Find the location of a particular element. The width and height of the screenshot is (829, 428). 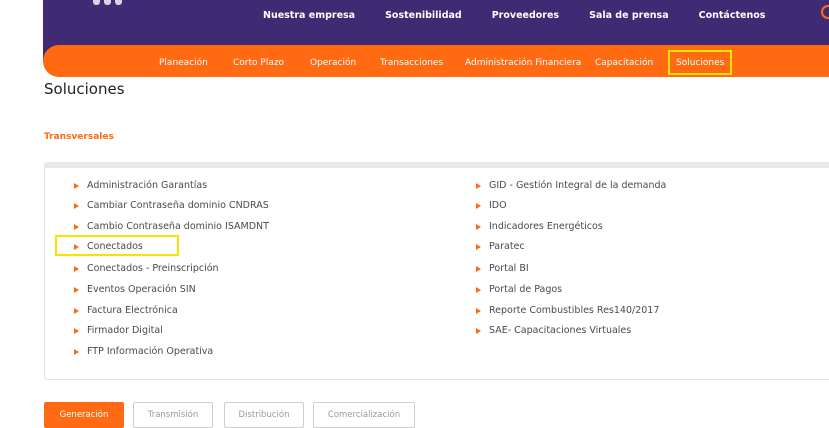

tab-generacion: Generación is located at coordinates (84, 415).